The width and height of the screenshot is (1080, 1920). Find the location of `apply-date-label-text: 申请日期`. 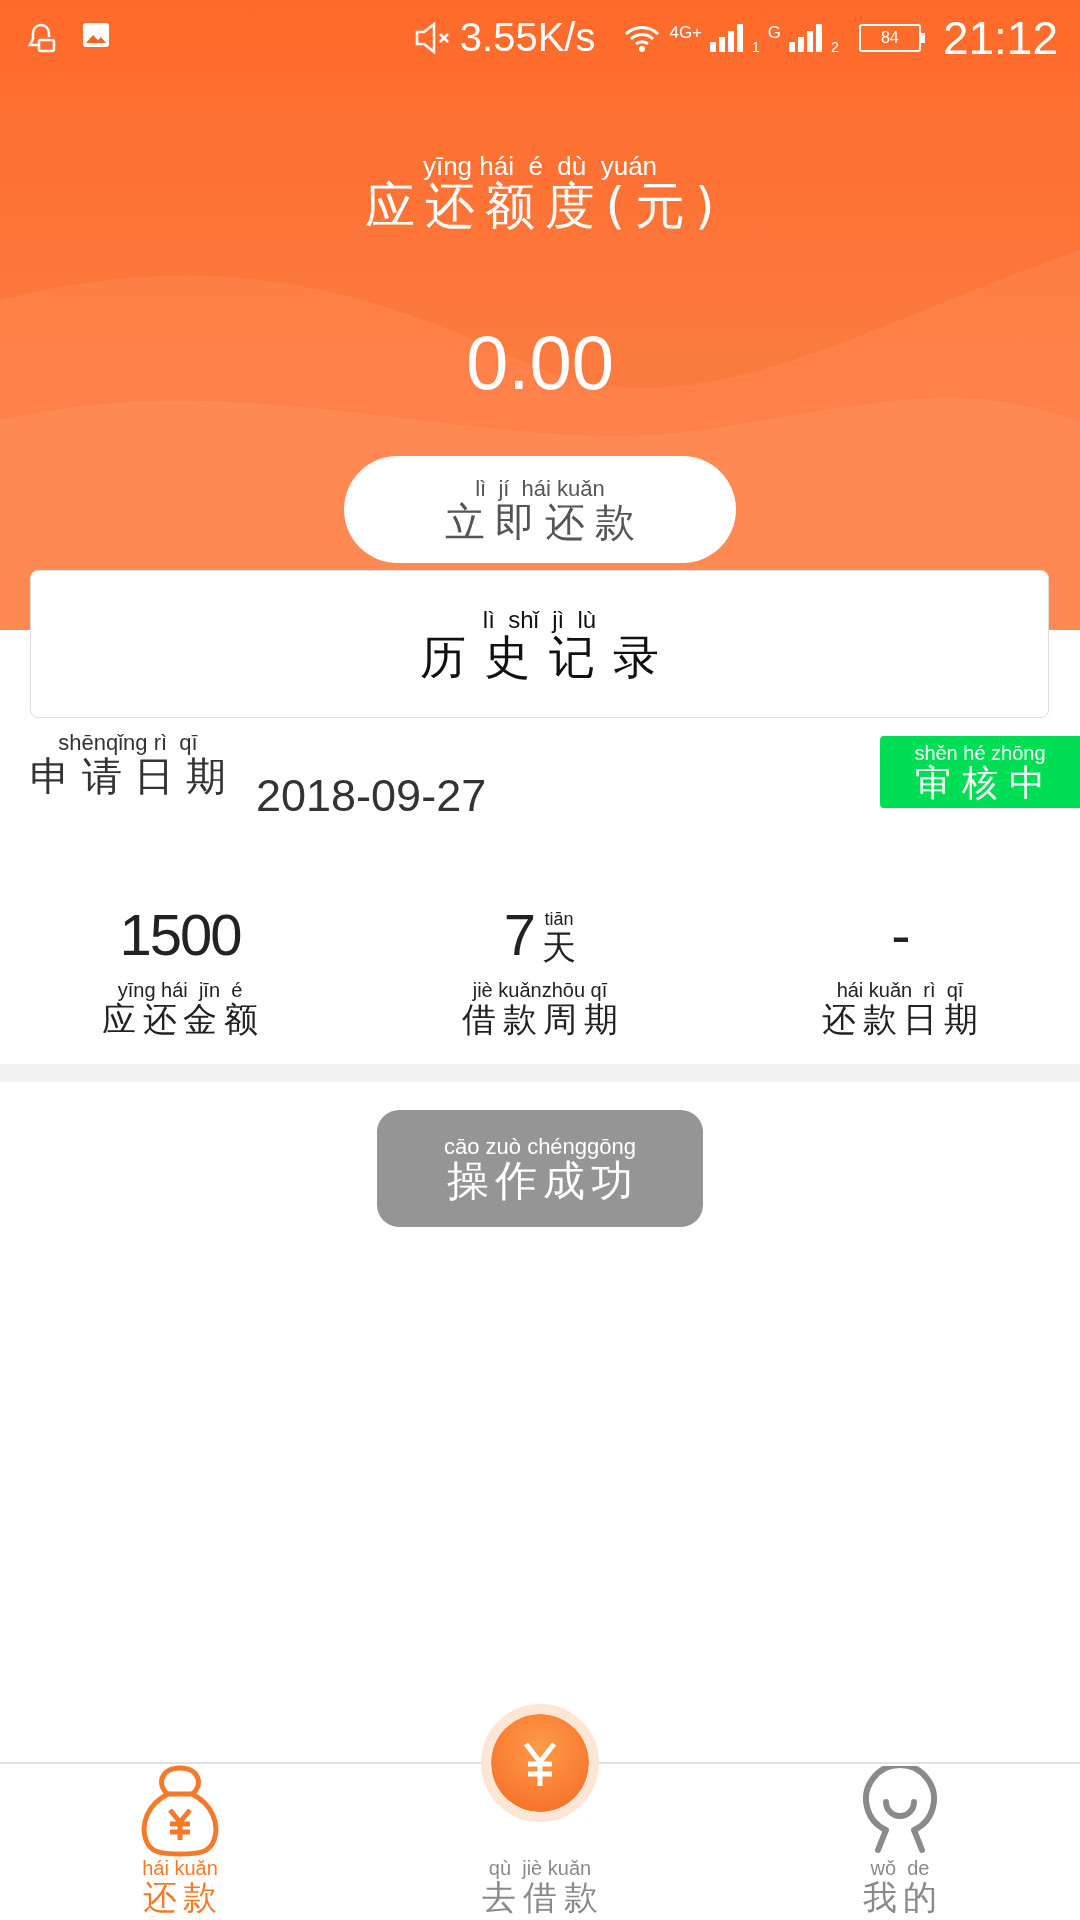

apply-date-label-text: 申请日期 is located at coordinates (134, 776).